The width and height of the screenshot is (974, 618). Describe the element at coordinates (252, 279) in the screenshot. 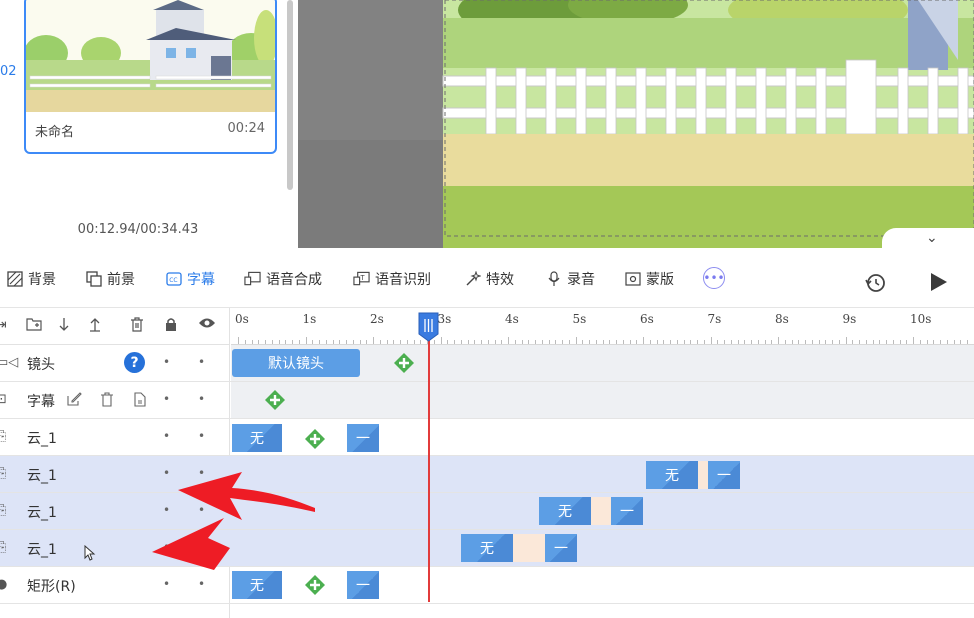

I see `speech-synthesis-icon` at that location.